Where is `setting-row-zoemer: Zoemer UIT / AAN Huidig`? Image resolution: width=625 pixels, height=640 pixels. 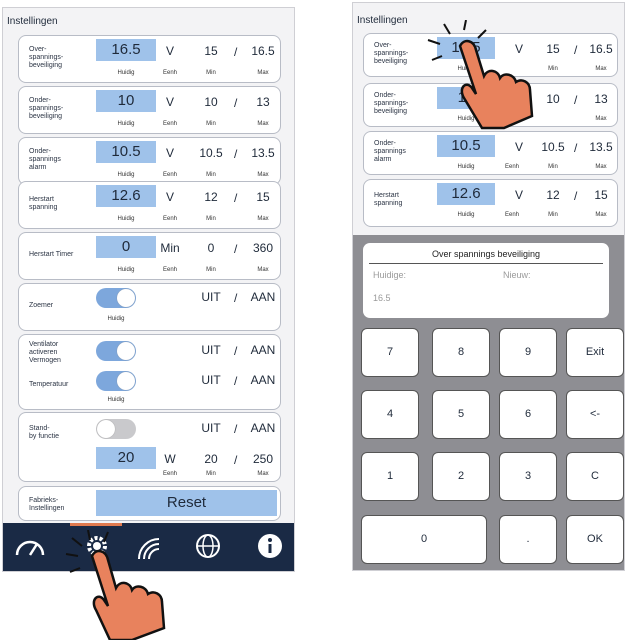
setting-row-zoemer: Zoemer UIT / AAN Huidig is located at coordinates (149, 307).